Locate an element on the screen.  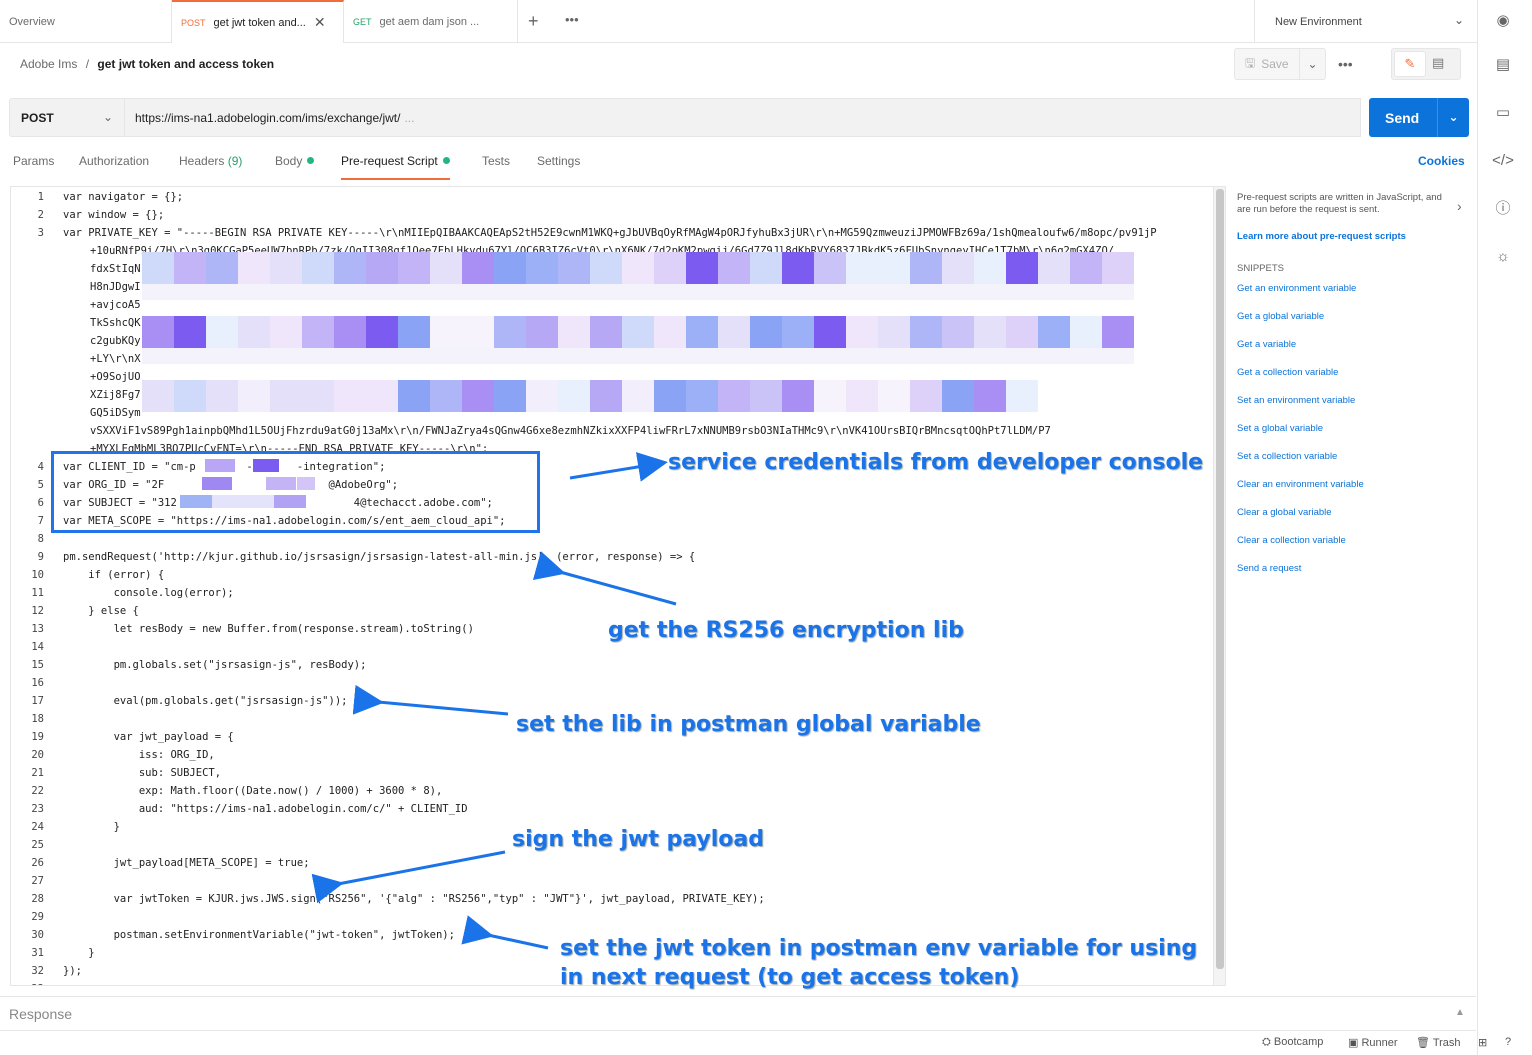
snippet-link: Get a global variable is located at coordinates (1280, 316).